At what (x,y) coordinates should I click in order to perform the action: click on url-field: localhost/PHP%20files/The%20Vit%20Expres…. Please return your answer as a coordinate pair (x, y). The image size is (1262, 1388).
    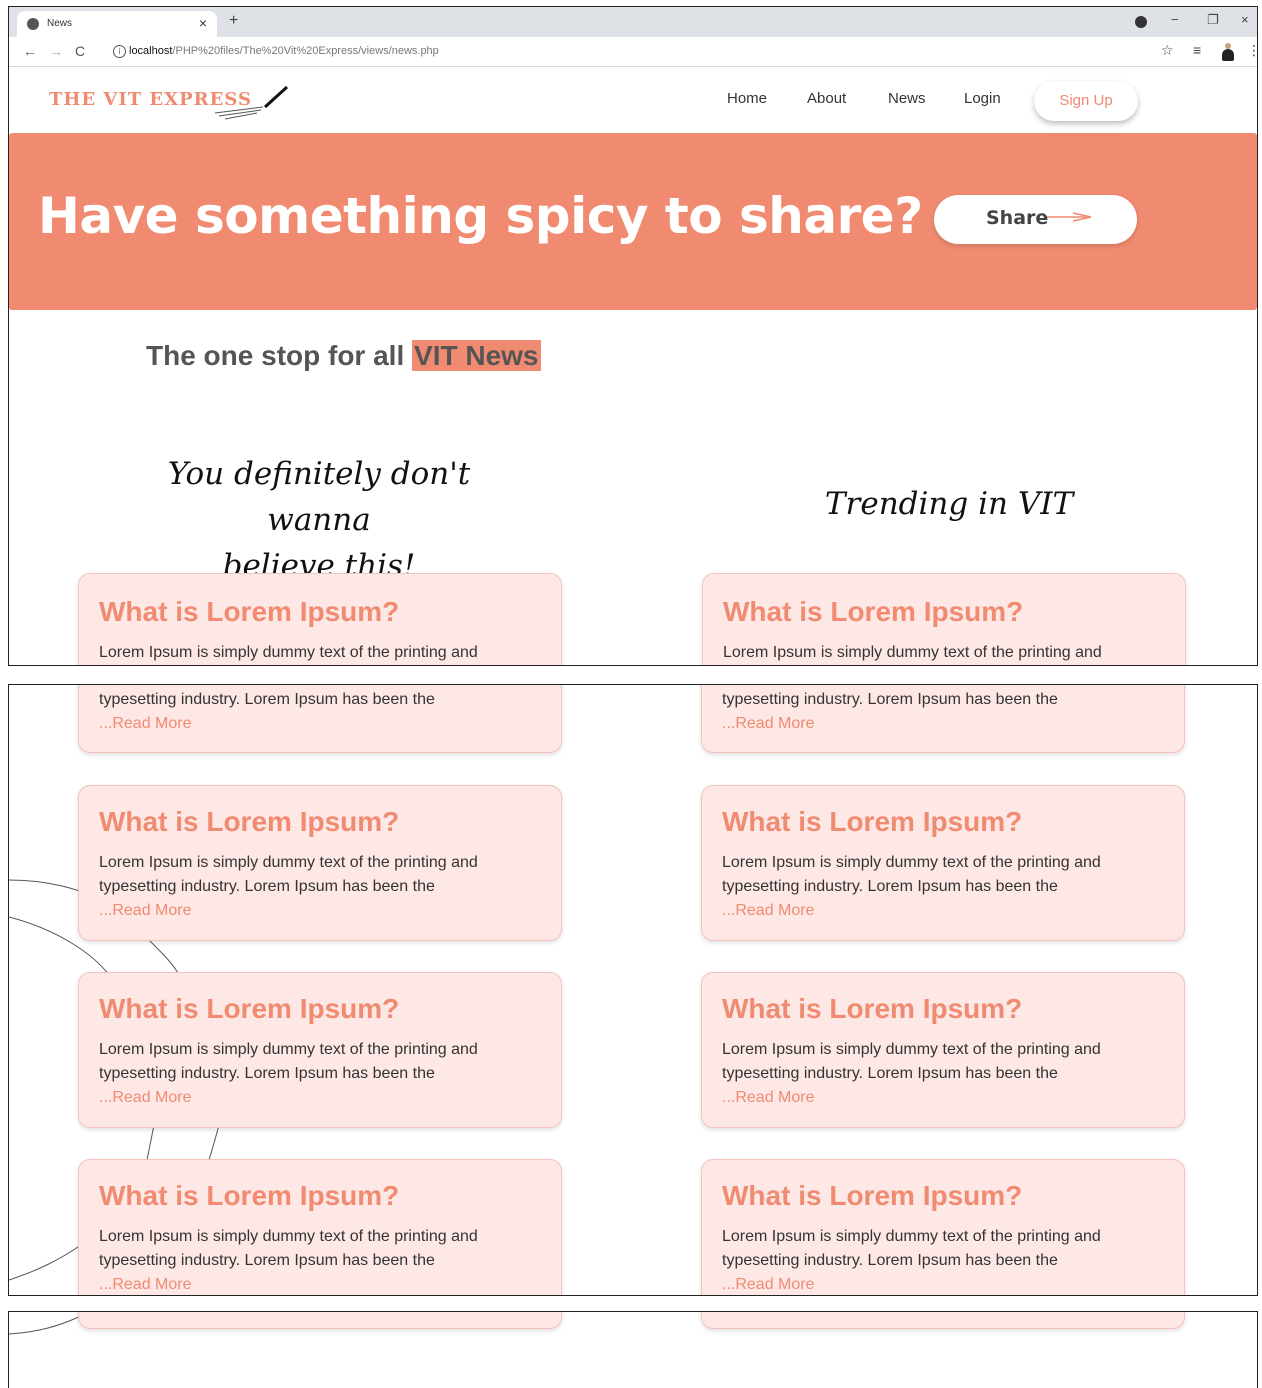
    Looking at the image, I should click on (284, 51).